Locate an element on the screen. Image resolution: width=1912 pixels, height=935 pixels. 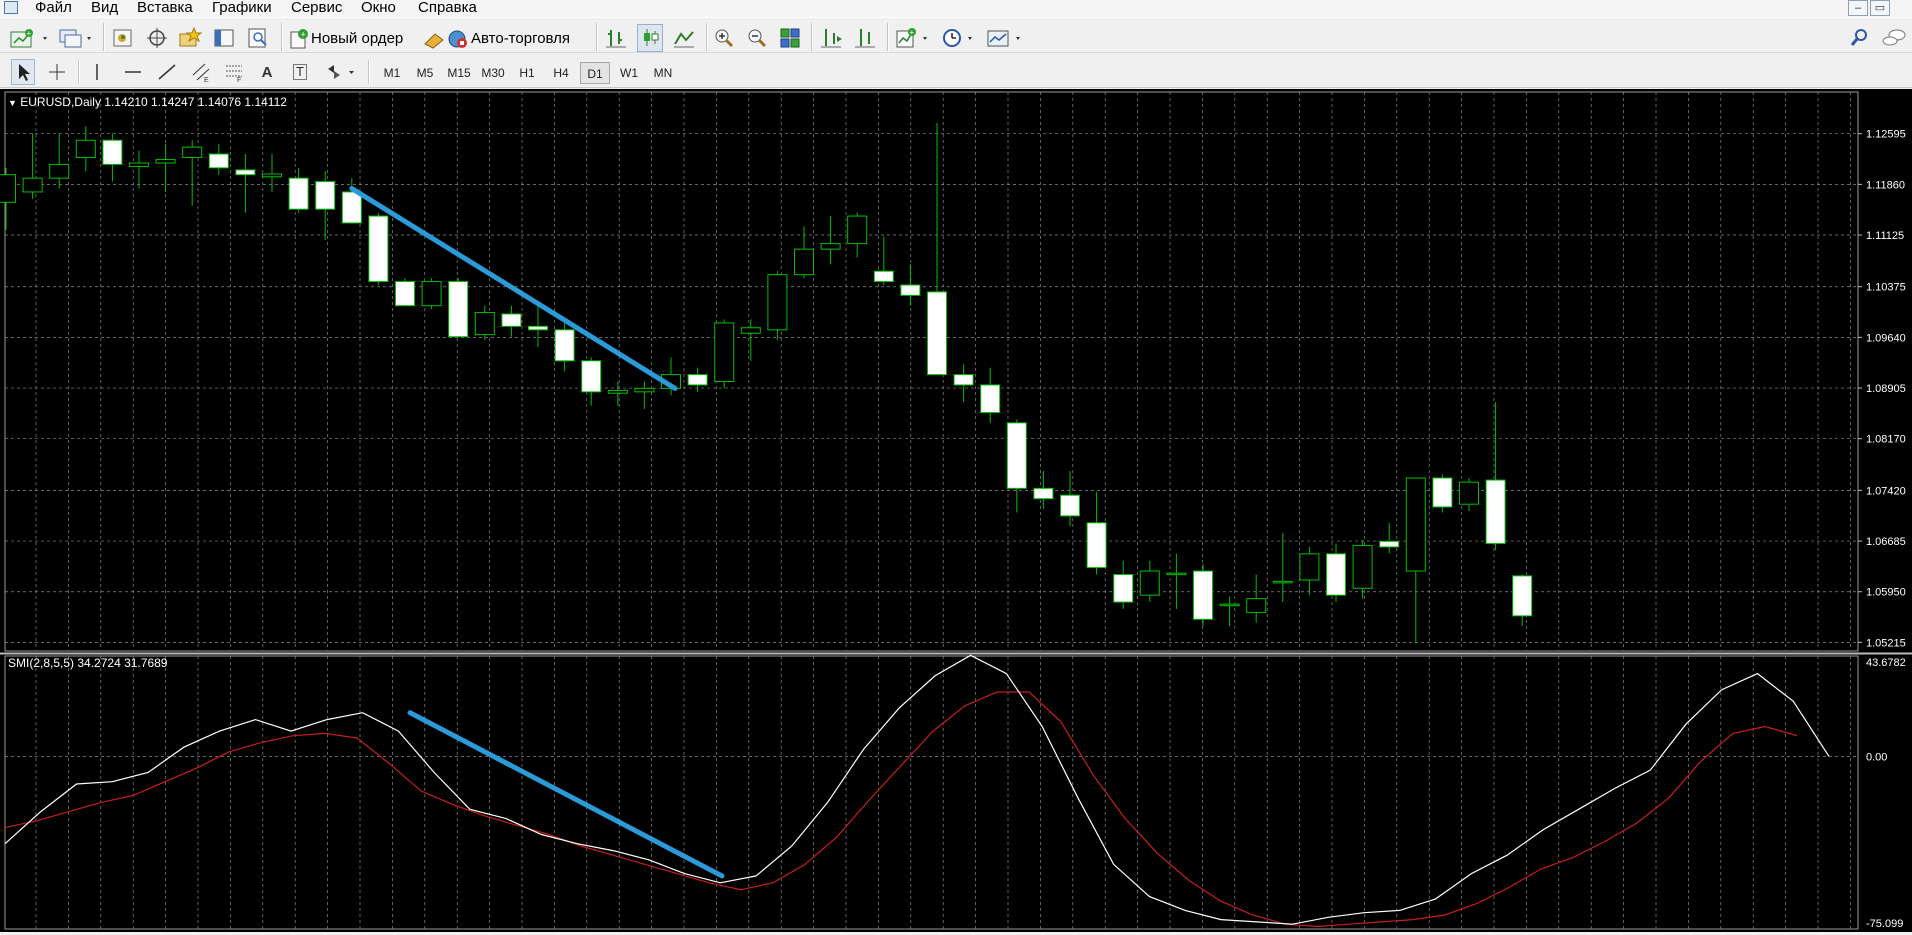
auto-trading-button: Авто-торговля is located at coordinates (504, 38).